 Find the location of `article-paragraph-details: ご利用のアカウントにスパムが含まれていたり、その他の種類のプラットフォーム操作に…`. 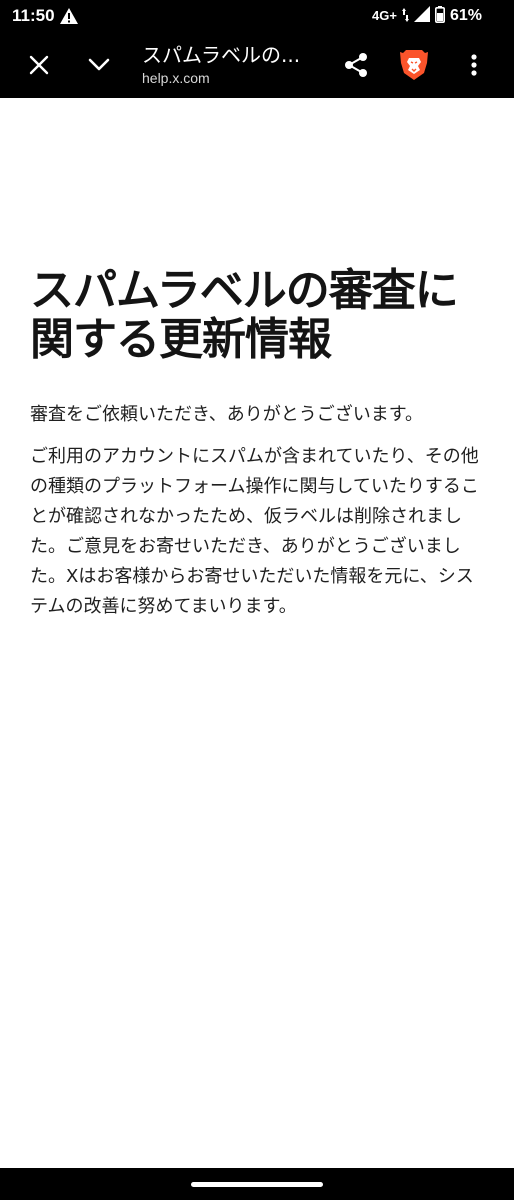

article-paragraph-details: ご利用のアカウントにスパムが含まれていたり、その他の種類のプラットフォーム操作に… is located at coordinates (254, 531).